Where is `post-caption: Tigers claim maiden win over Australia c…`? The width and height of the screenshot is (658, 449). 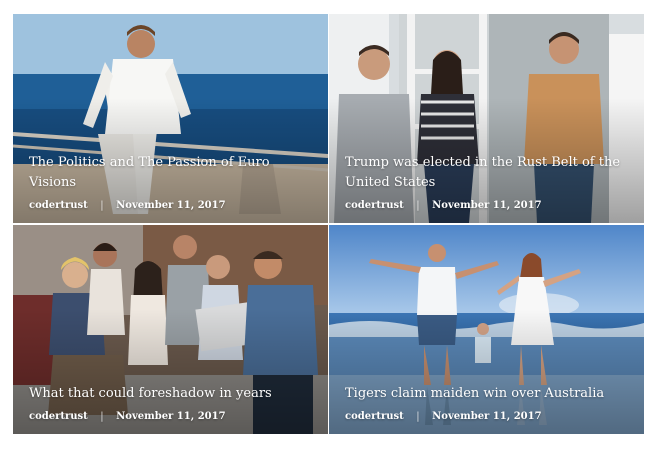 post-caption: Tigers claim maiden win over Australia c… is located at coordinates (487, 403).